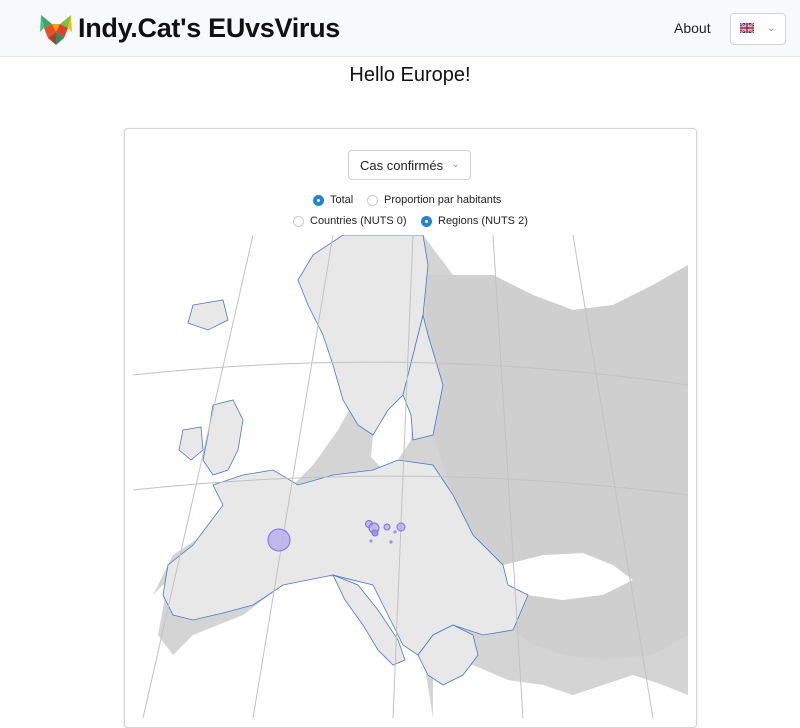 The height and width of the screenshot is (728, 800). Describe the element at coordinates (400, 28) in the screenshot. I see `top-navbar: Indy.Cat's EUvsVirus About ⌄` at that location.